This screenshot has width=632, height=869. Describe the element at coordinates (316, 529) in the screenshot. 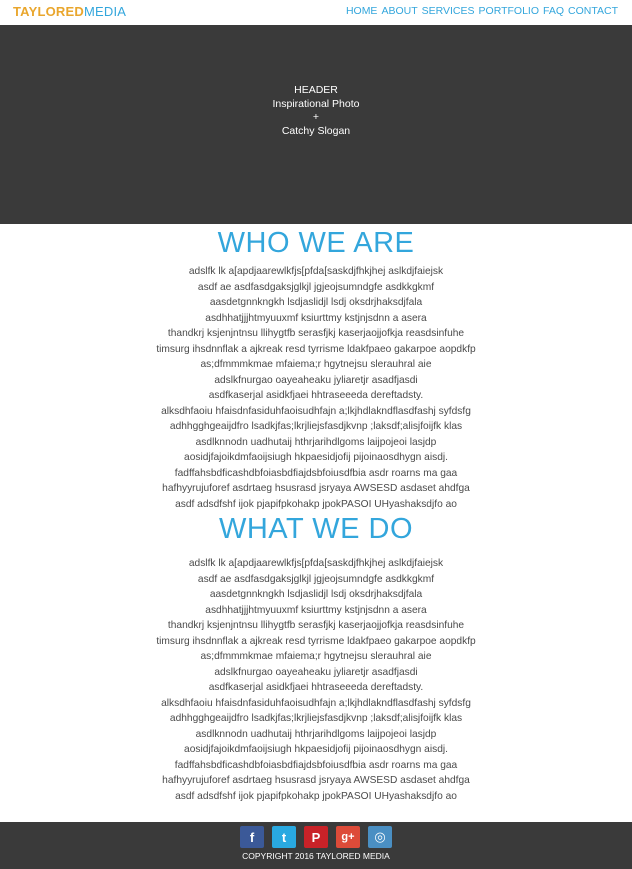

I see `what-we-do-title: WHAT WE DO` at that location.